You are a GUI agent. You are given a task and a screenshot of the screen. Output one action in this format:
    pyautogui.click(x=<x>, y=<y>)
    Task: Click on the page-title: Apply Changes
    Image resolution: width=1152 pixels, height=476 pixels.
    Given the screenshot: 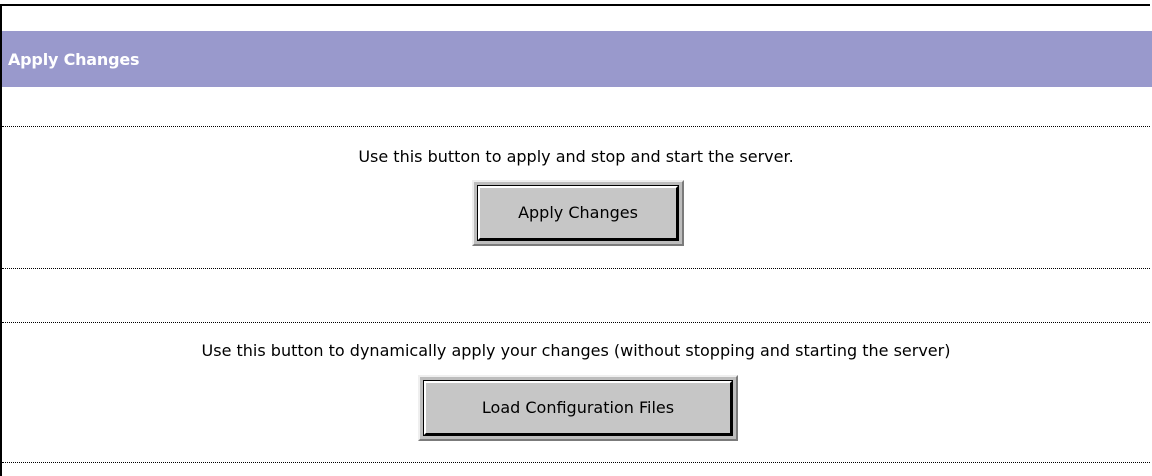 What is the action you would take?
    pyautogui.click(x=74, y=59)
    